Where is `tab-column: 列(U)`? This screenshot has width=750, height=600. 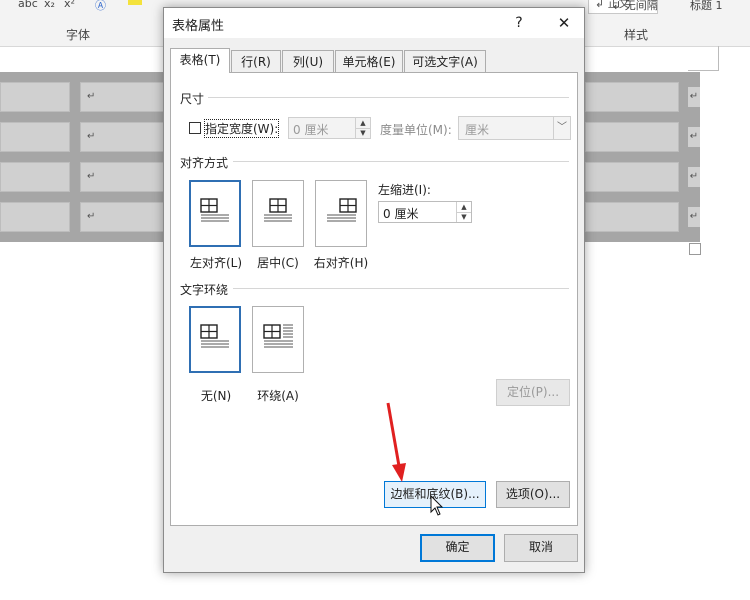 tab-column: 列(U) is located at coordinates (308, 61).